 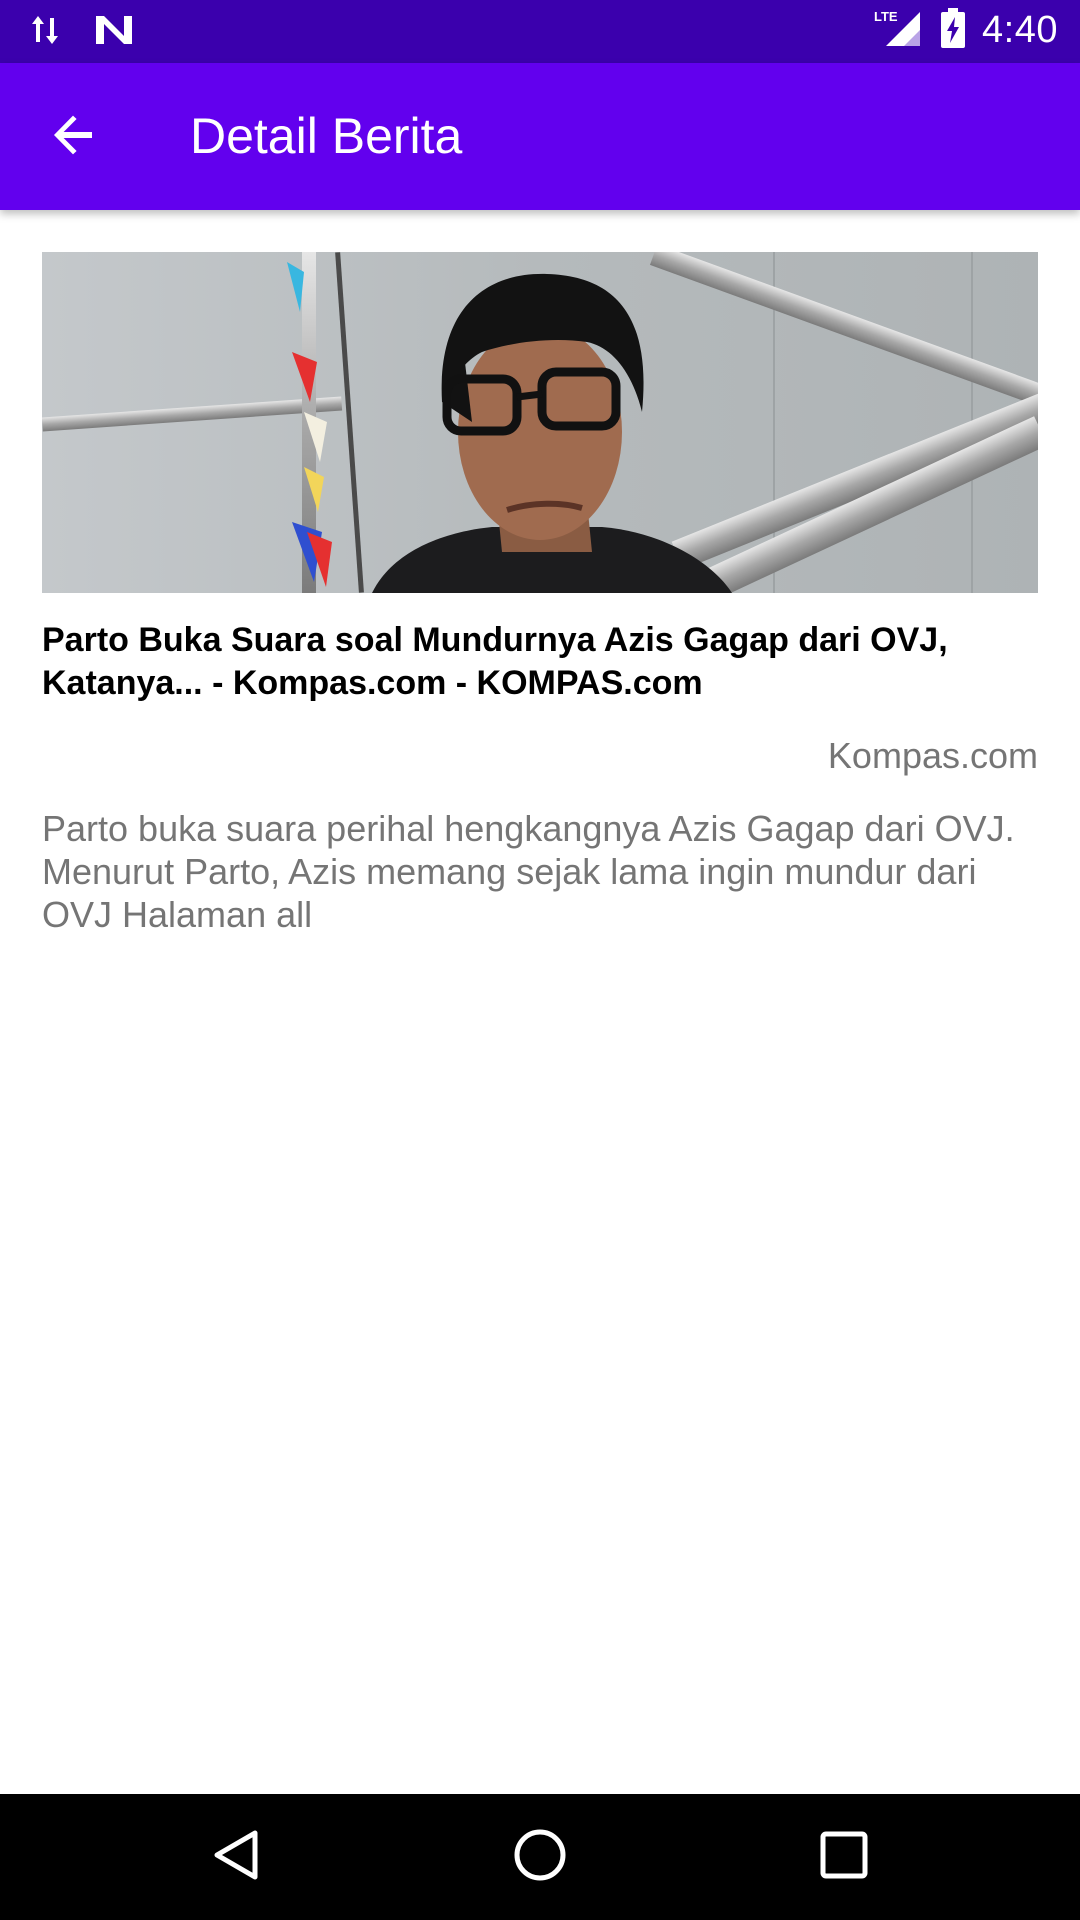 I want to click on lte-signal-icon: LTE, so click(x=899, y=30).